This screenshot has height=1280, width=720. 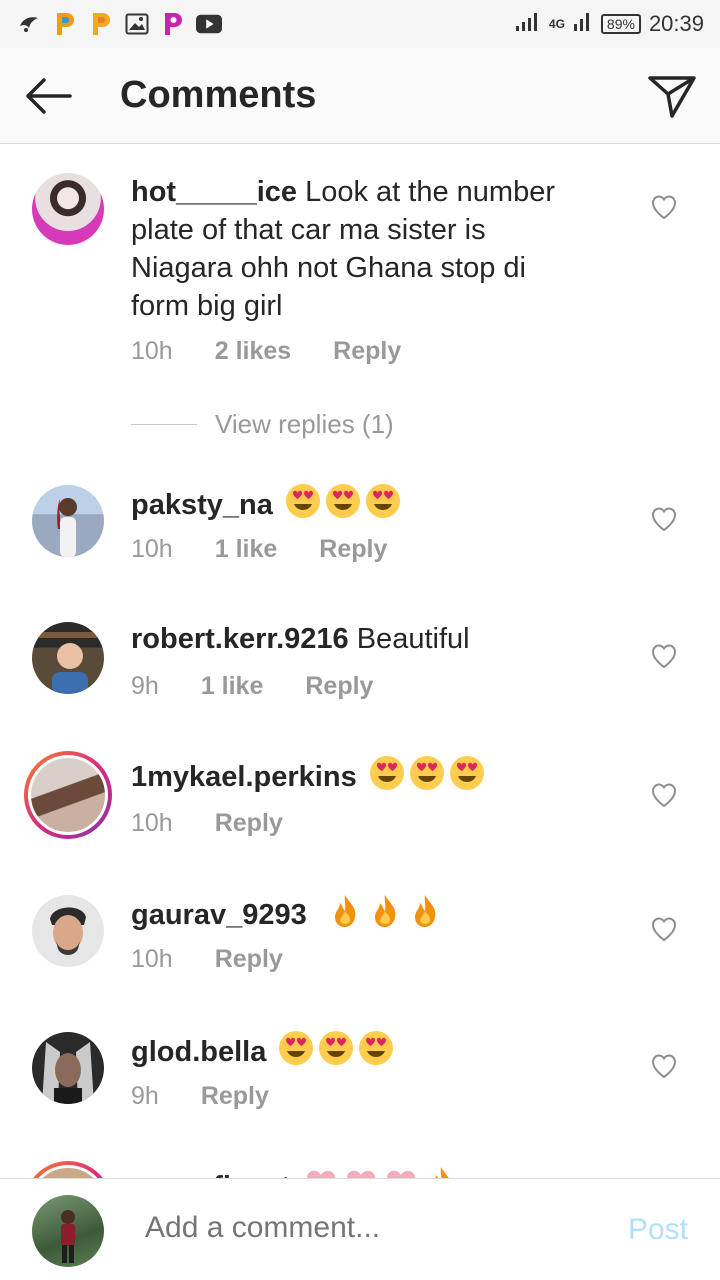 I want to click on view-replies-toggle: View replies (1), so click(x=262, y=424).